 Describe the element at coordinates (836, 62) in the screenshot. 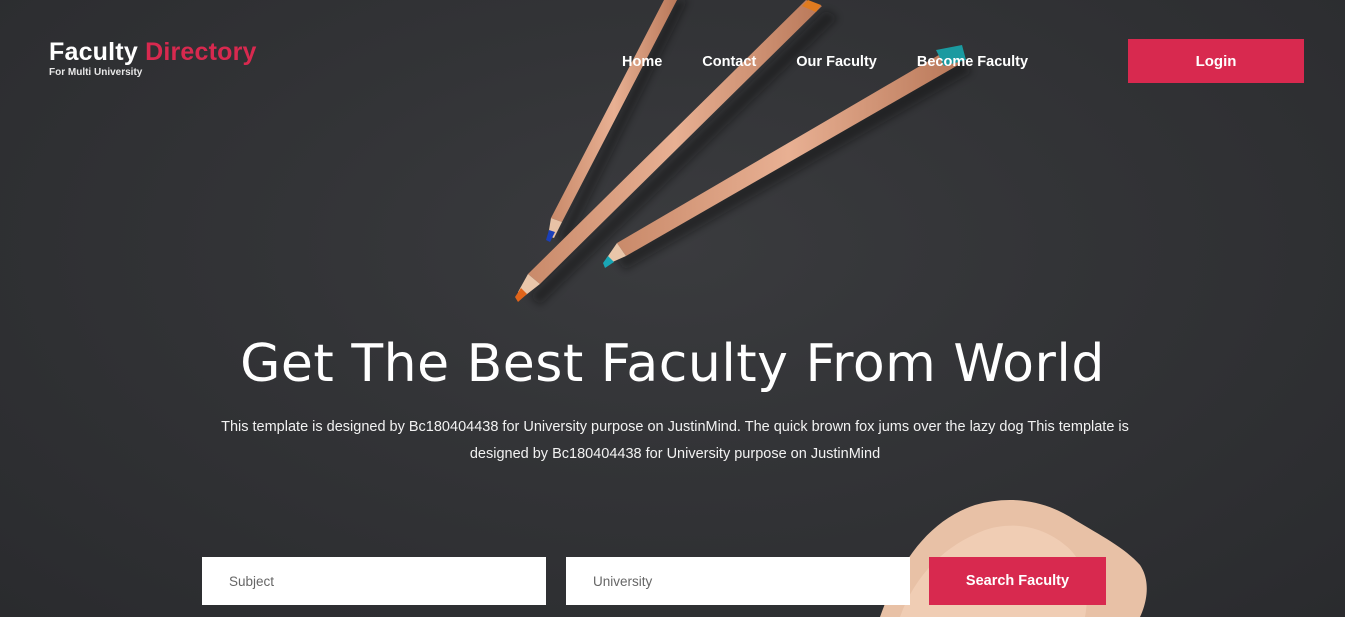

I see `nav-our-faculty: Our Faculty` at that location.